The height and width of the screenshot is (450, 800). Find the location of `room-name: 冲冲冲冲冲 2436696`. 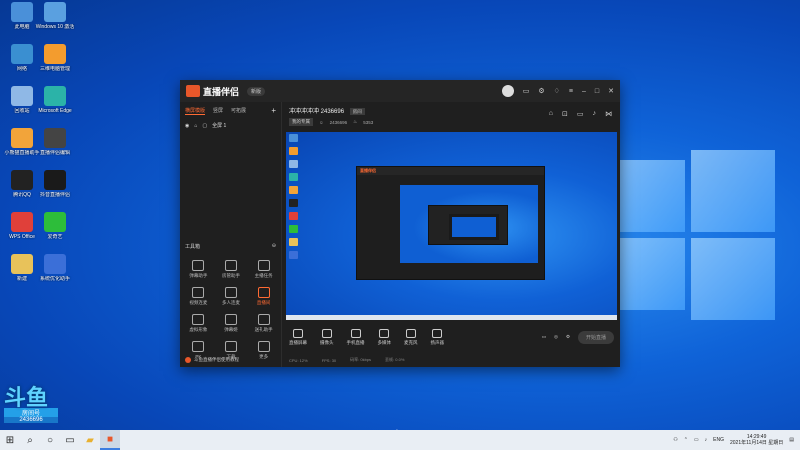

room-name: 冲冲冲冲冲 2436696 is located at coordinates (317, 112).